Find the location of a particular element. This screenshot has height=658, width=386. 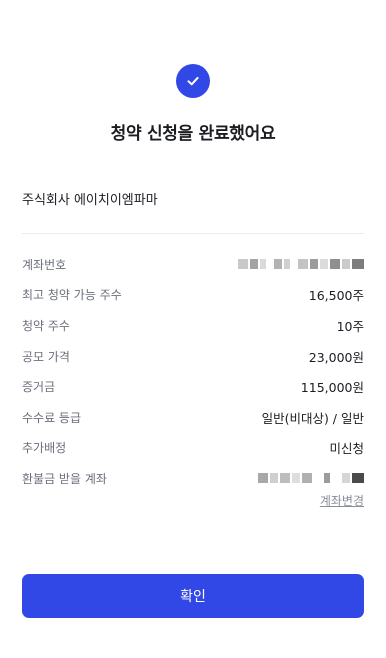

company-name: 주식회사 에이치이엠파마 is located at coordinates (90, 200).